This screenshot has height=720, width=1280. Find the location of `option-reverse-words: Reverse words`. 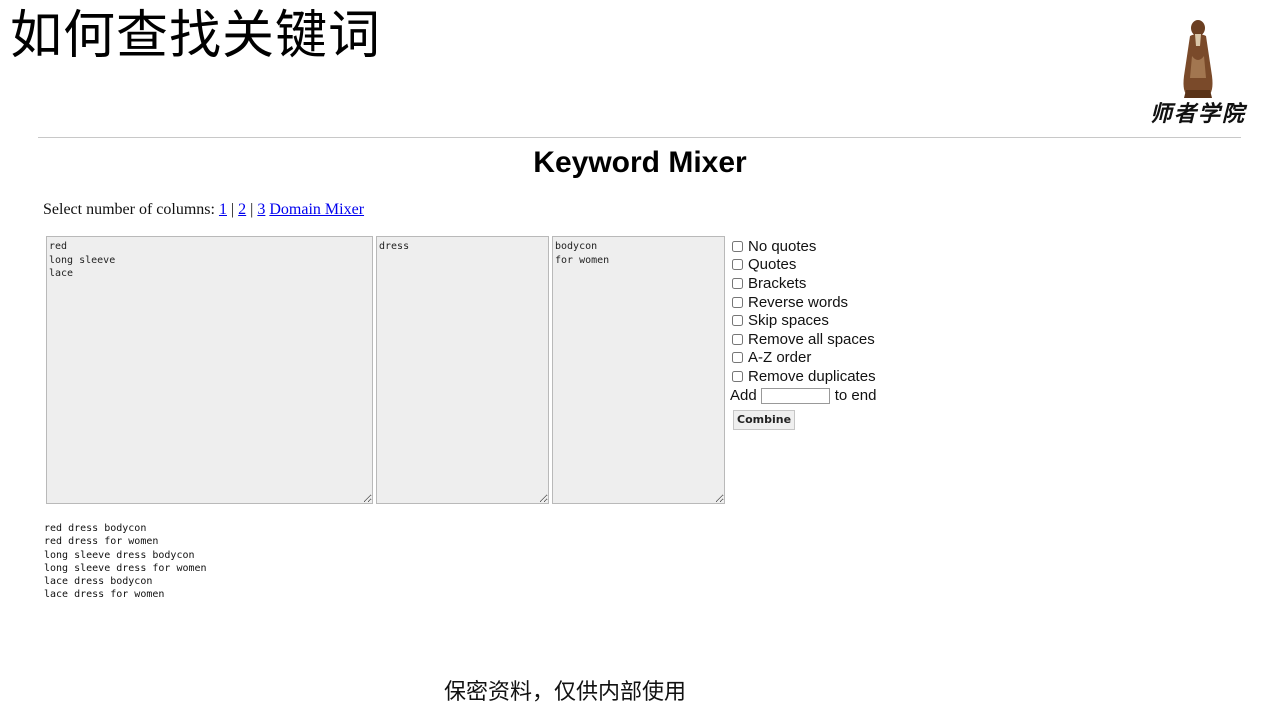

option-reverse-words: Reverse words is located at coordinates (803, 302).